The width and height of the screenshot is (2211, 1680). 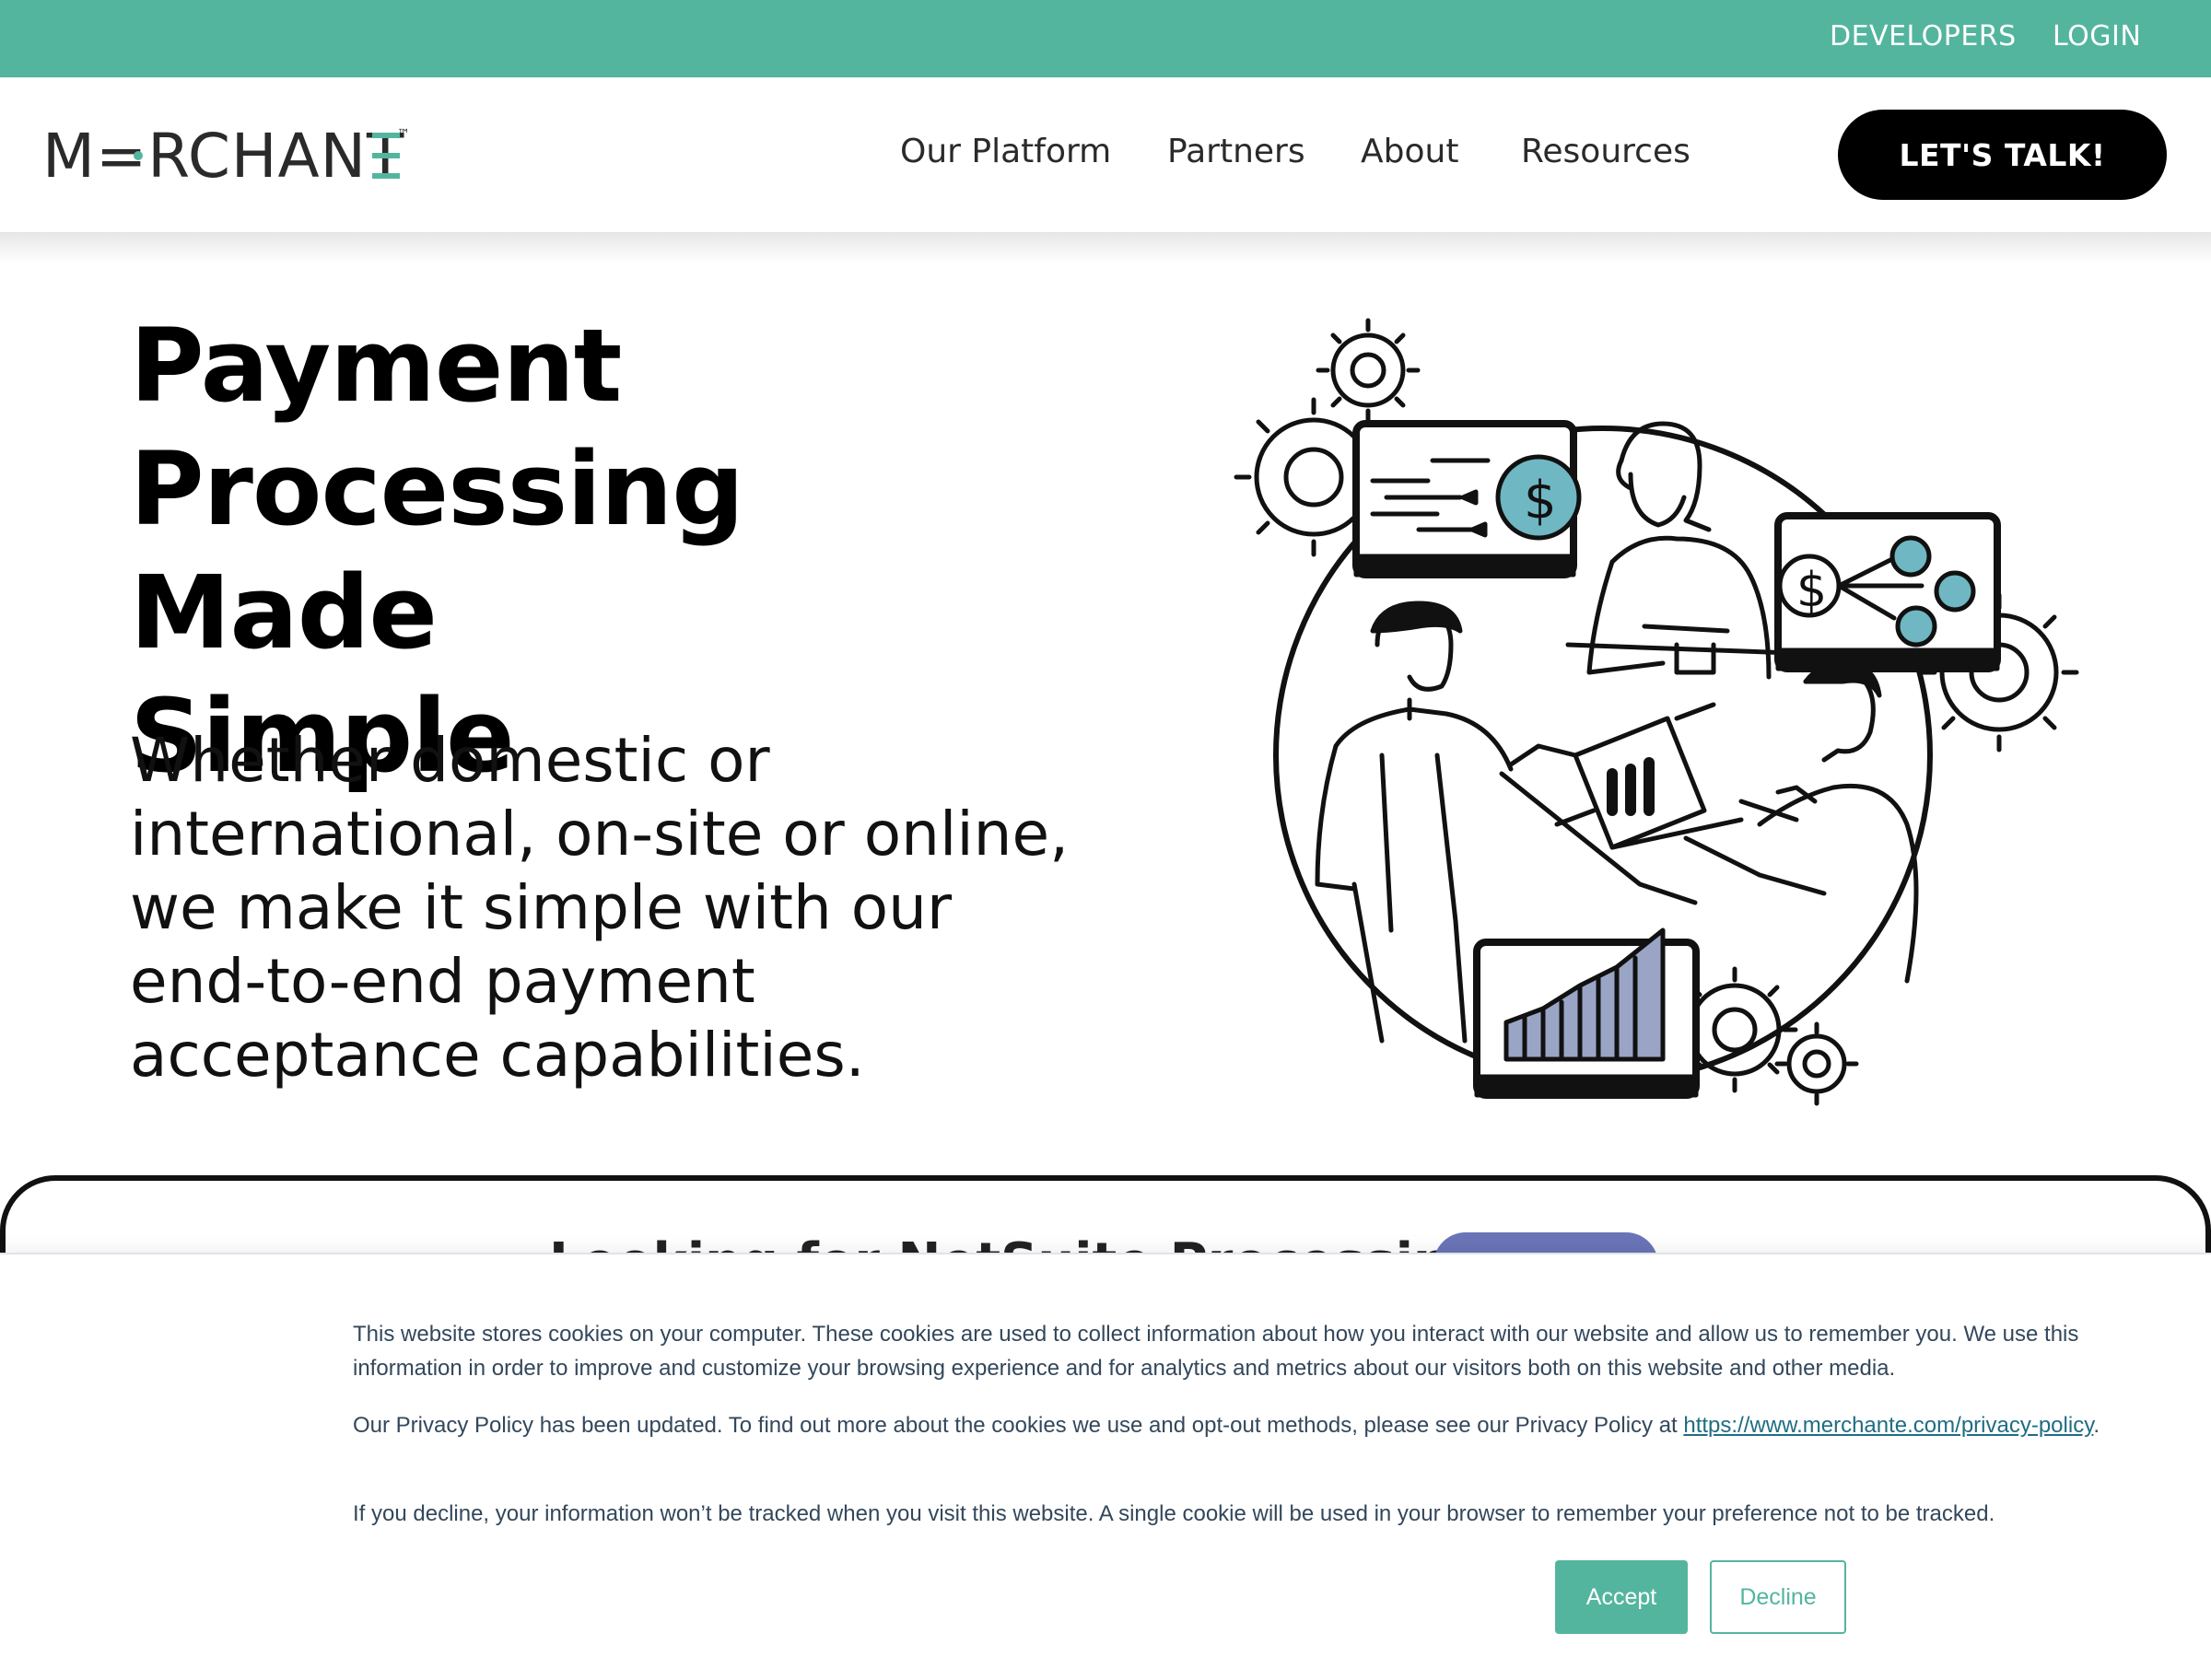 I want to click on merchante-logo: M=RCHANT= ™, so click(x=226, y=155).